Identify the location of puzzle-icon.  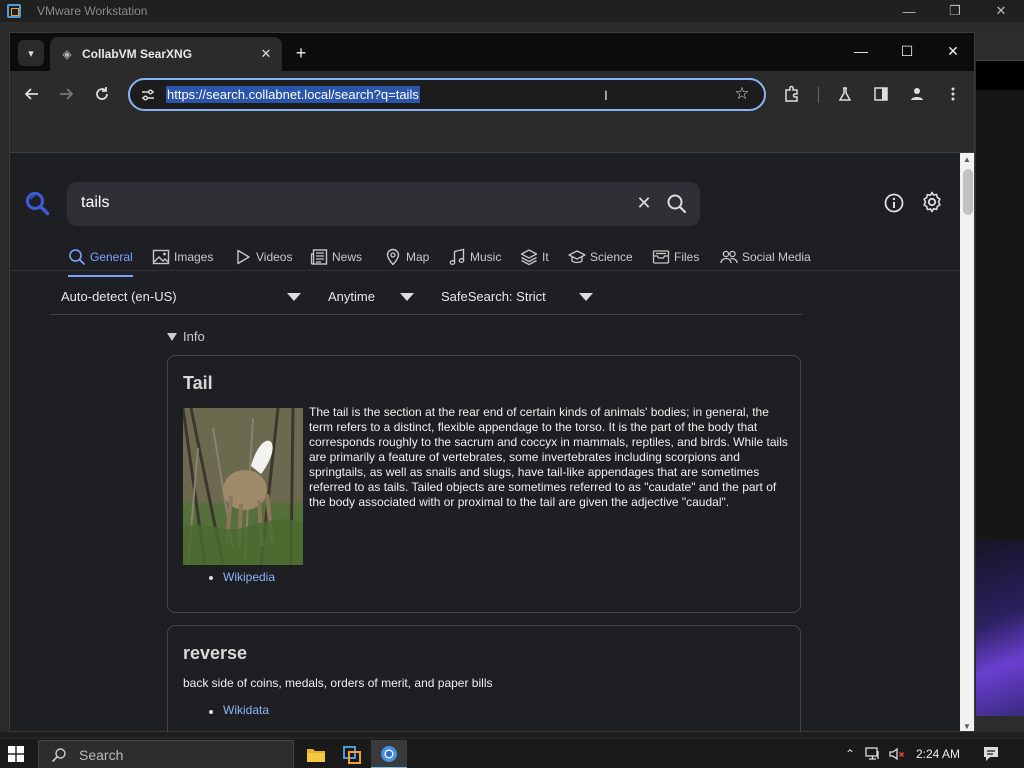
(791, 93).